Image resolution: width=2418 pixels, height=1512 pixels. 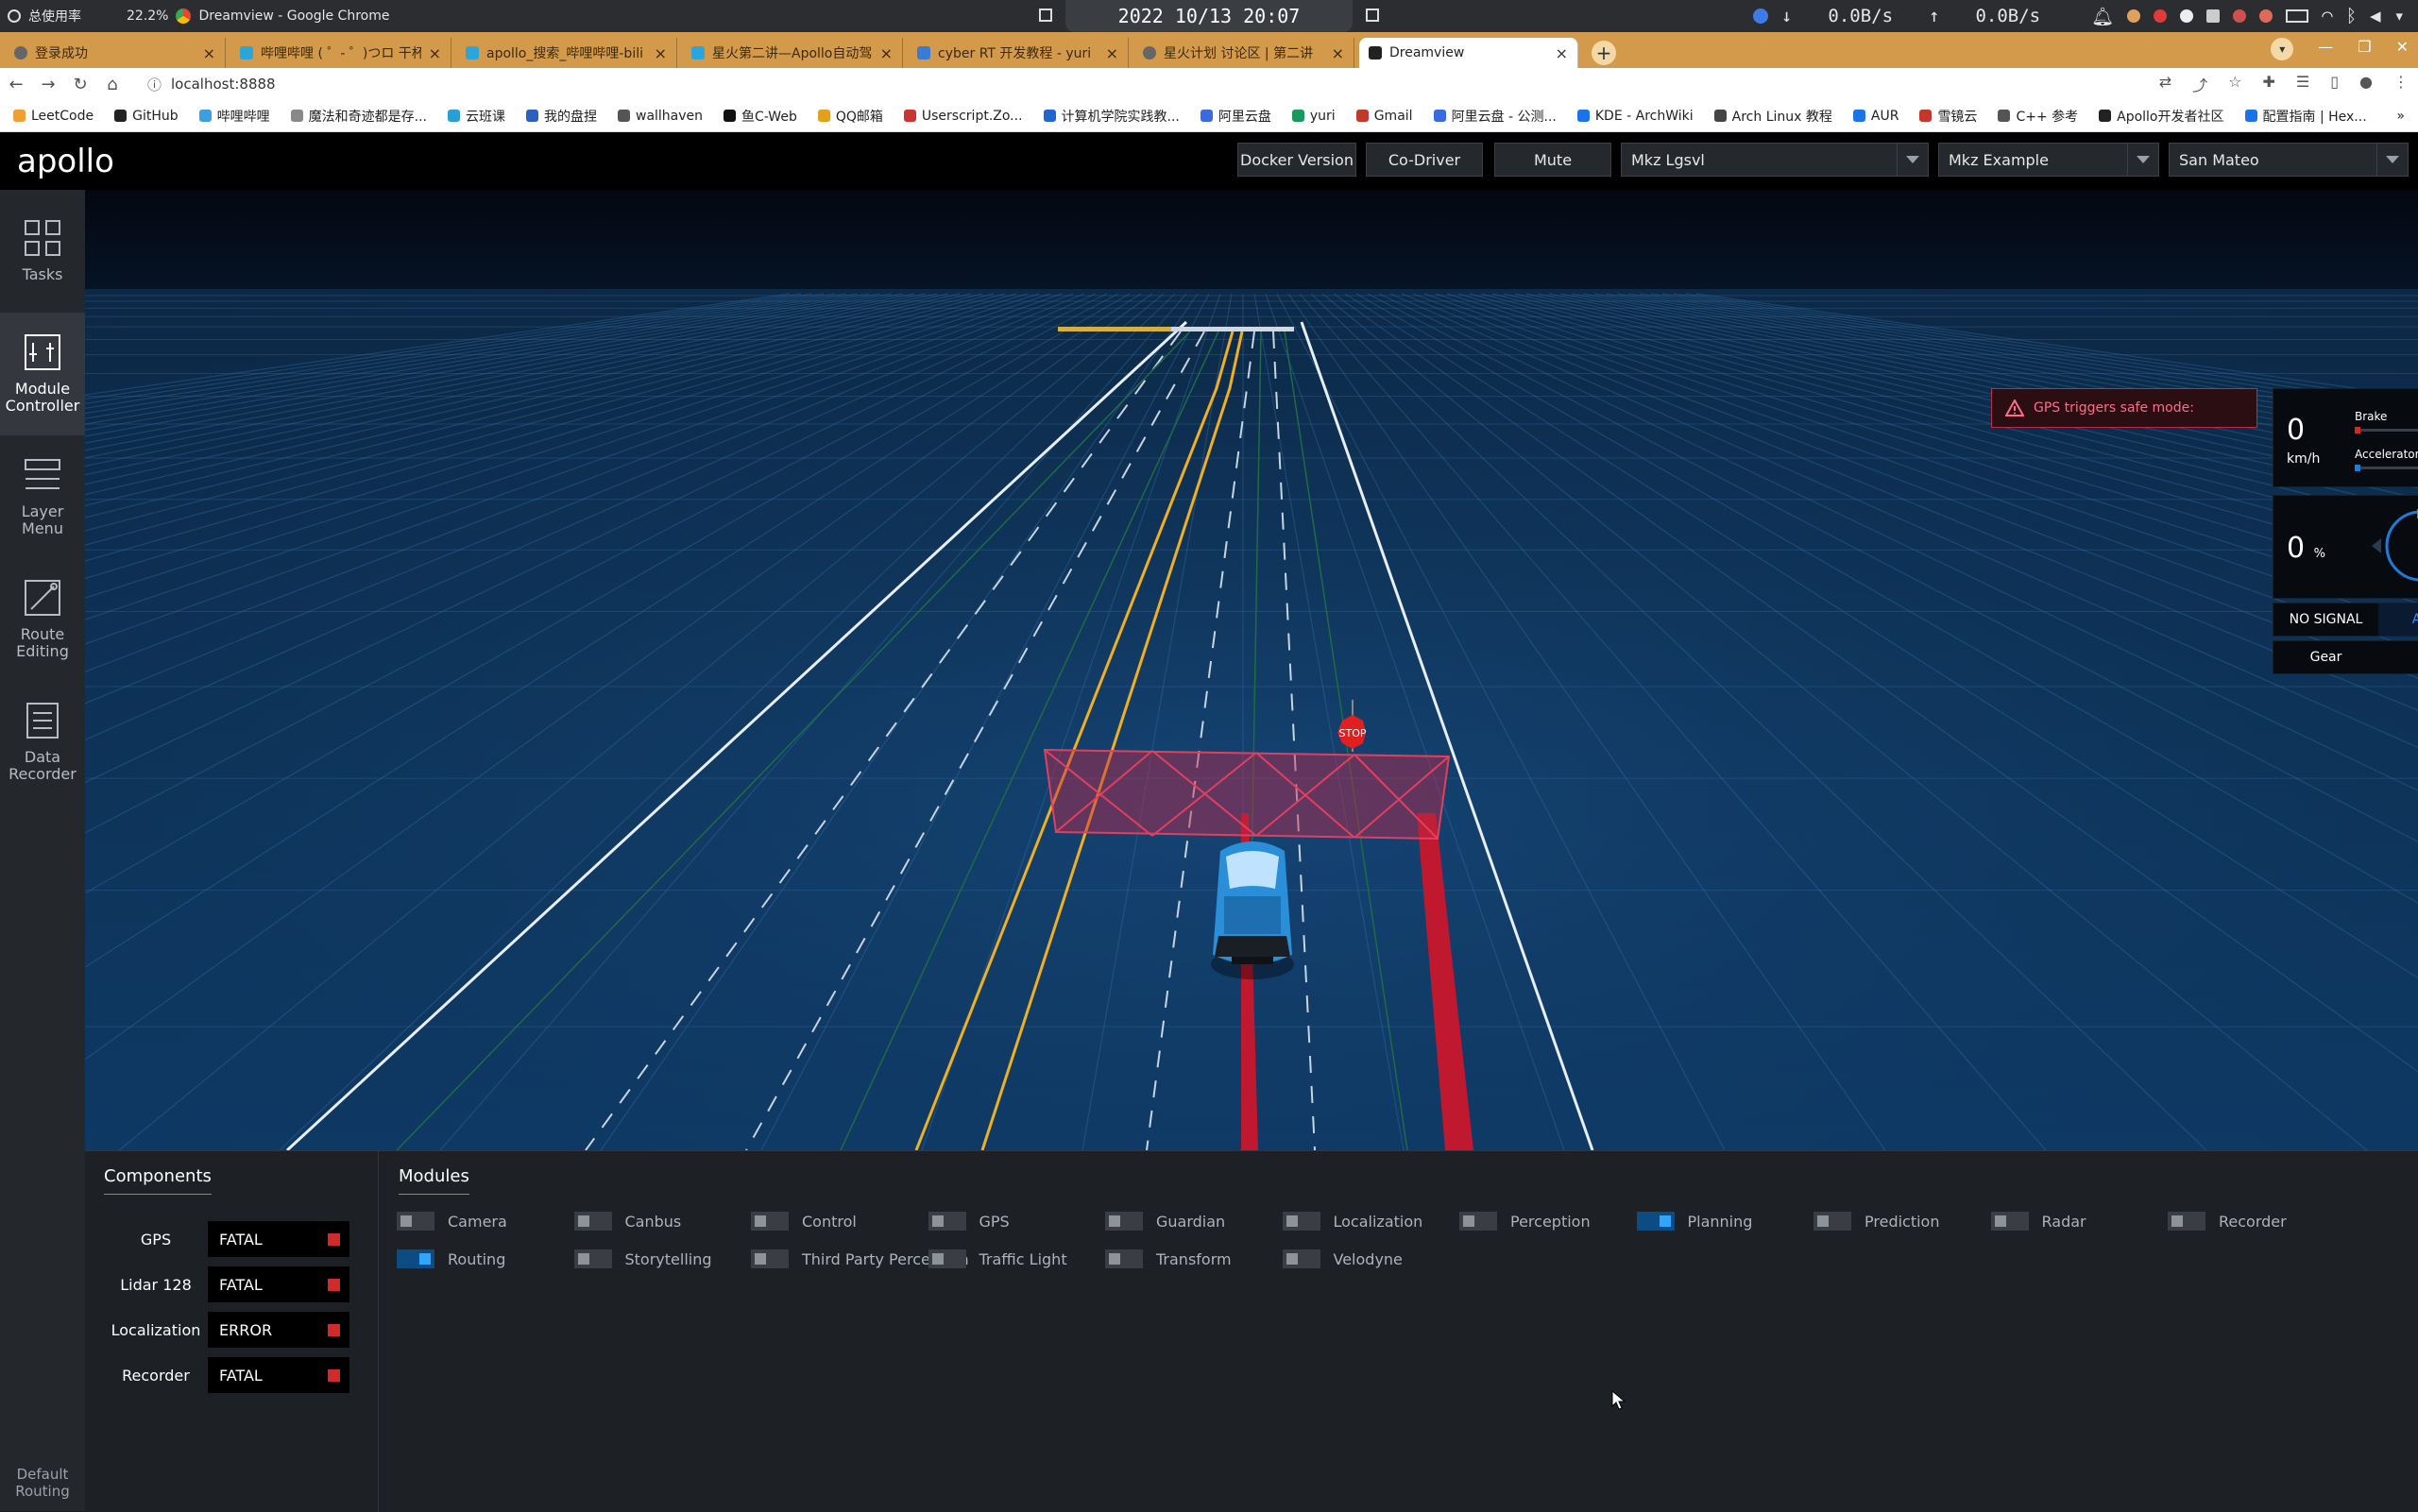 What do you see at coordinates (2038, 1221) in the screenshot?
I see `module-toggle-item: Radar` at bounding box center [2038, 1221].